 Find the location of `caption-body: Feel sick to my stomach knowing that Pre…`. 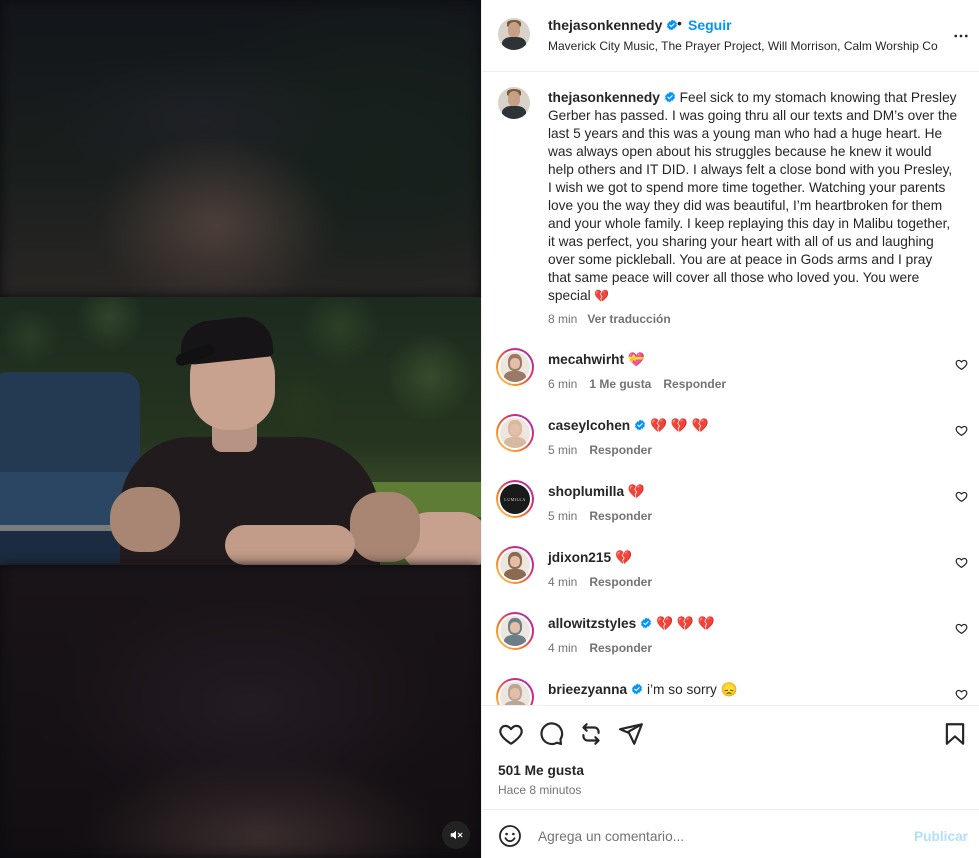

caption-body: Feel sick to my stomach knowing that Pre… is located at coordinates (753, 196).